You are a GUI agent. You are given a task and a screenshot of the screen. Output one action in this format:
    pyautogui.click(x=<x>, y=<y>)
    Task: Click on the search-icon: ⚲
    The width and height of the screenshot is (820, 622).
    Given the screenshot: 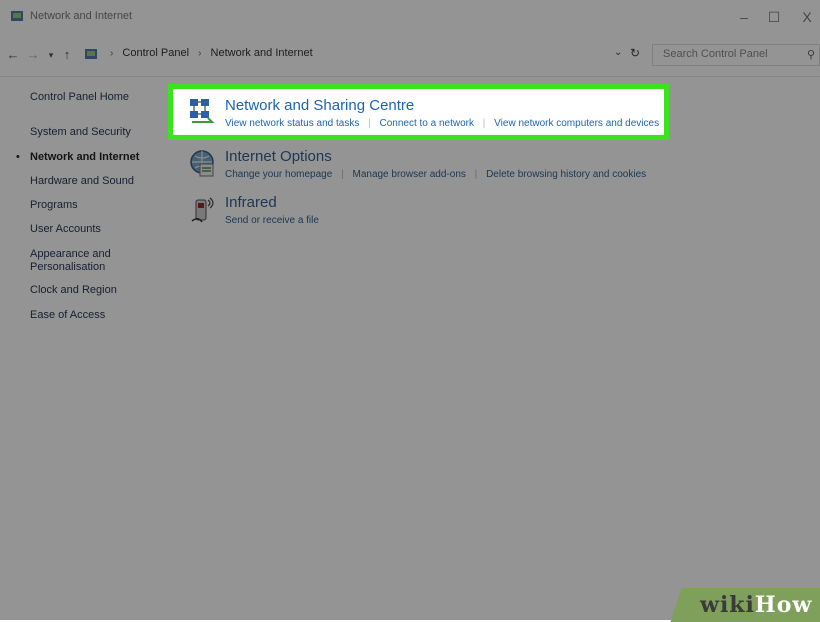 What is the action you would take?
    pyautogui.click(x=811, y=54)
    